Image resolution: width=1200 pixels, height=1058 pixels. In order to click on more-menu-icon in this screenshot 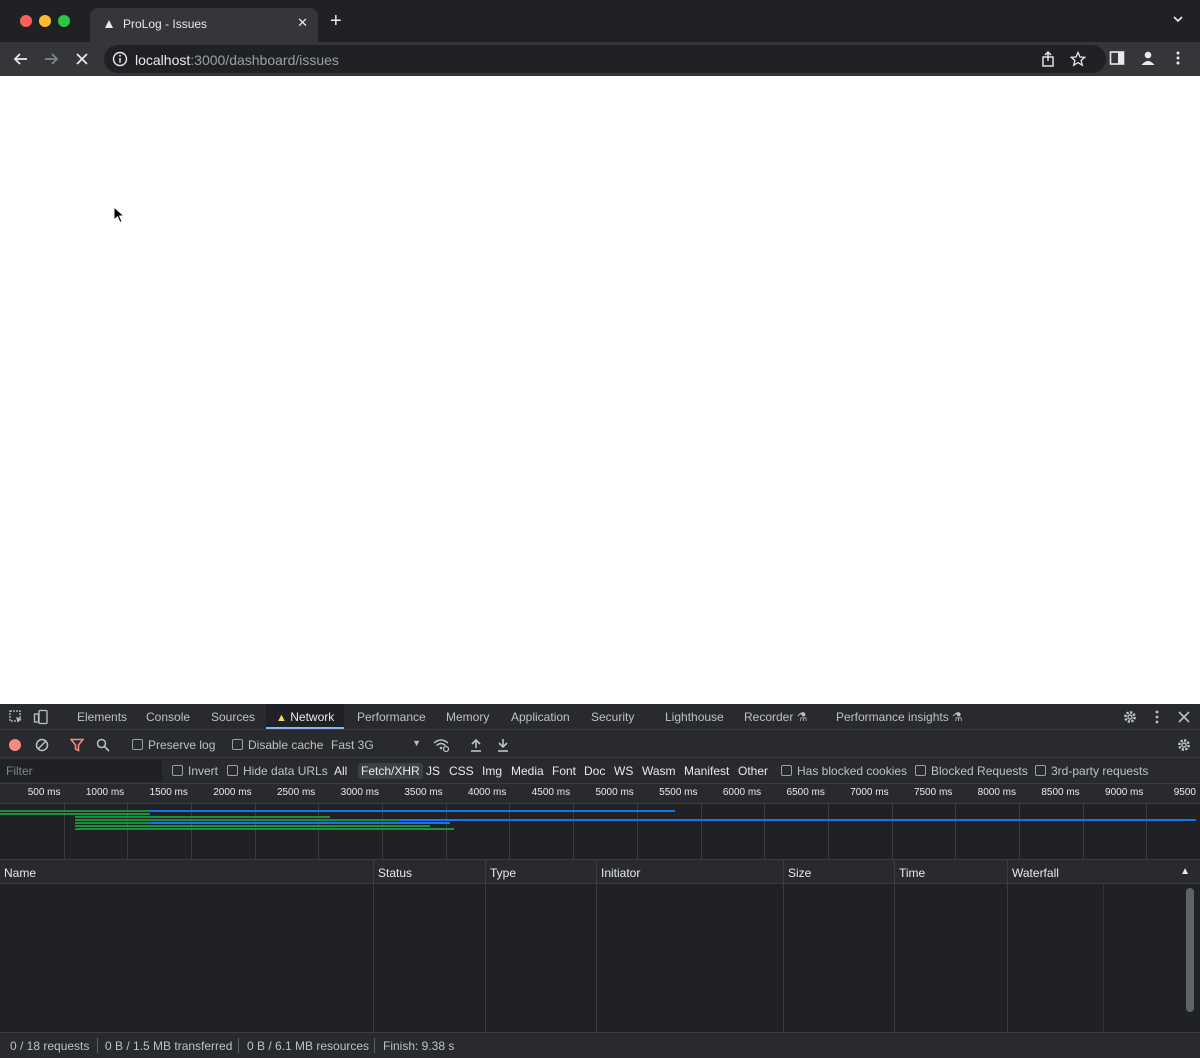, I will do `click(1178, 58)`.